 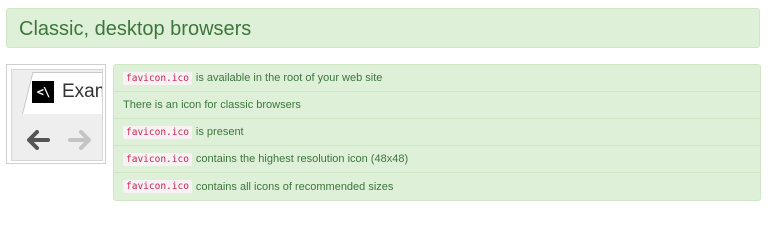 What do you see at coordinates (43, 92) in the screenshot?
I see `favicon-icon: <\` at bounding box center [43, 92].